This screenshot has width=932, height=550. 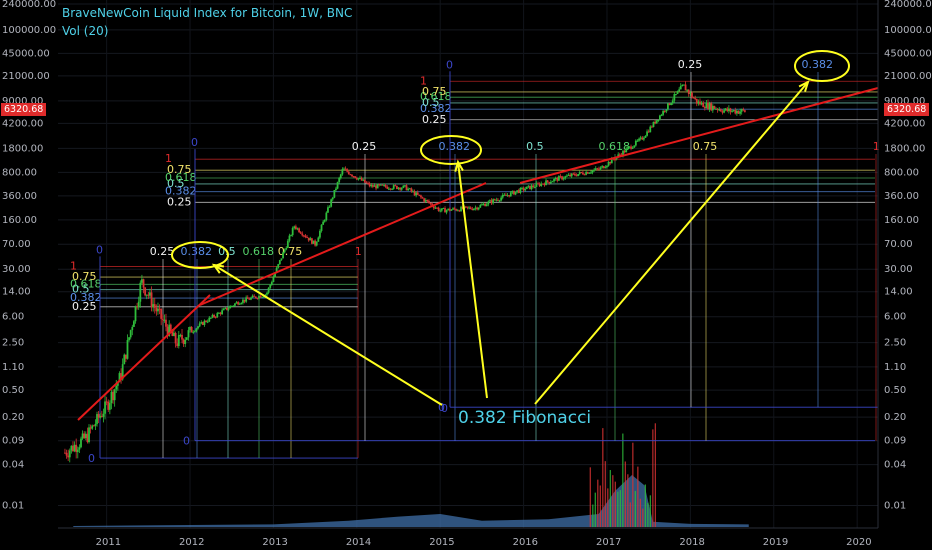 What do you see at coordinates (162, 251) in the screenshot?
I see `fib-time-label: 0.25` at bounding box center [162, 251].